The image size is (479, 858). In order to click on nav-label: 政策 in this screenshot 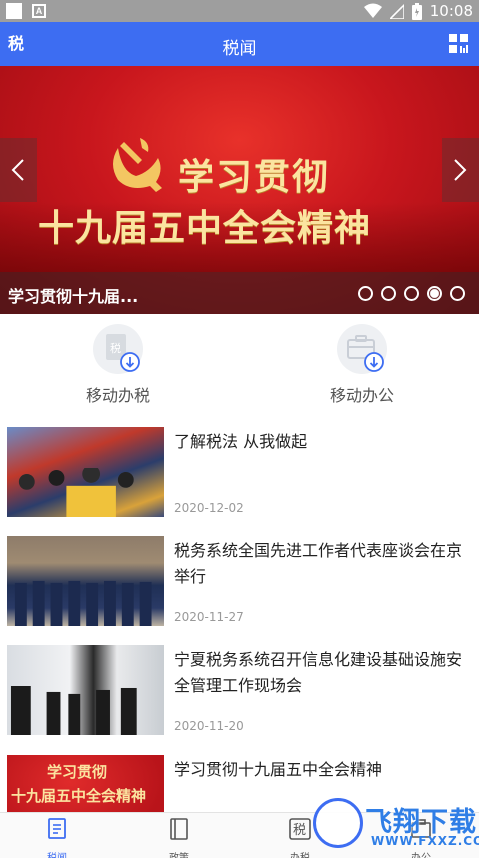, I will do `click(179, 853)`.